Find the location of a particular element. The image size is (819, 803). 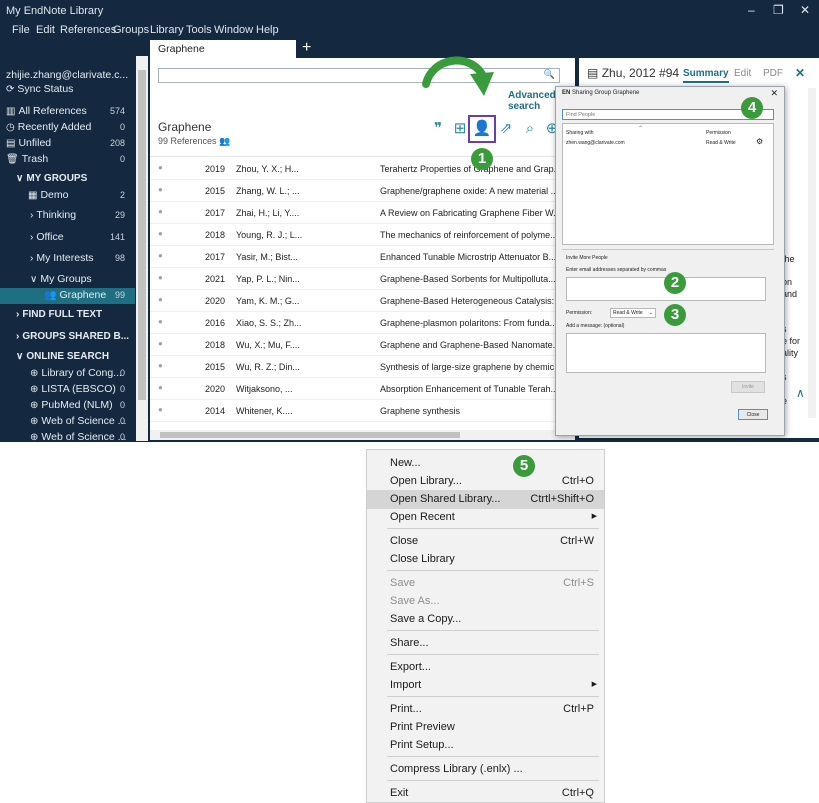

menu-item-close-library: Close Library is located at coordinates (485, 559).